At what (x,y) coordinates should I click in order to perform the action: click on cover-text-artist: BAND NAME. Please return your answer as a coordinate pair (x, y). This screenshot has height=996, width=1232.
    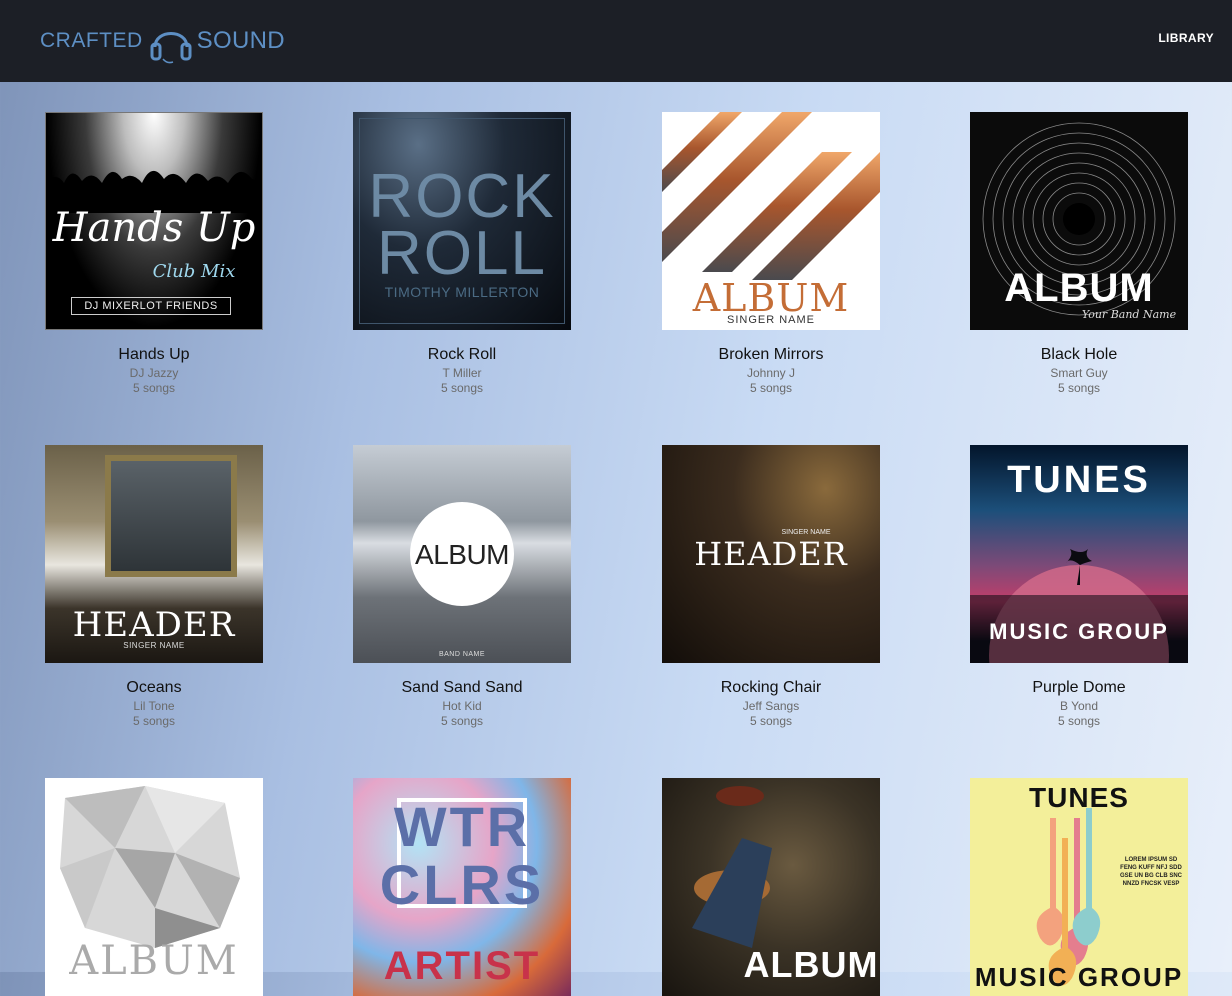
    Looking at the image, I should click on (462, 654).